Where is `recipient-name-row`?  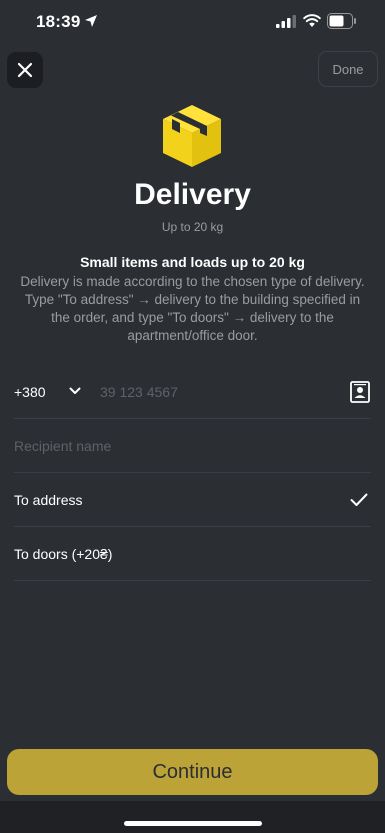 recipient-name-row is located at coordinates (192, 446).